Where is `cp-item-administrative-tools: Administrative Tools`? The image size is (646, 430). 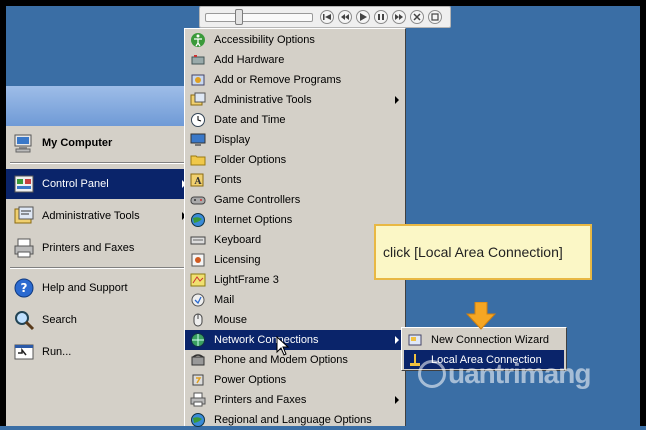
cp-item-administrative-tools: Administrative Tools is located at coordinates (295, 100).